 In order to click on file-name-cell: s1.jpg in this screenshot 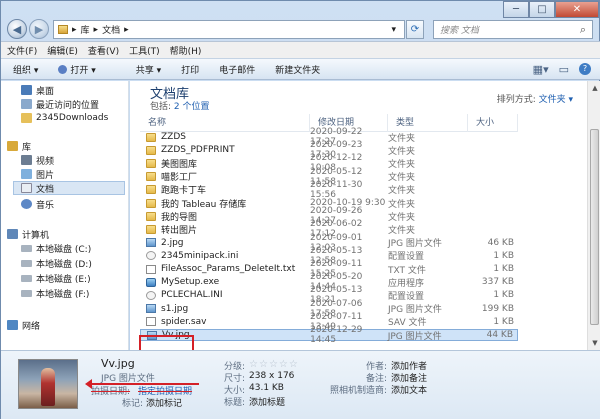, I will do `click(225, 309)`.